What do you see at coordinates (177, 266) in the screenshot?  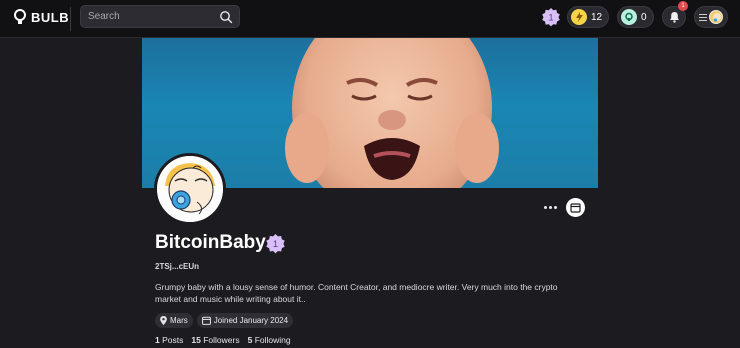 I see `wallet-address: 2TSj...cEUn` at bounding box center [177, 266].